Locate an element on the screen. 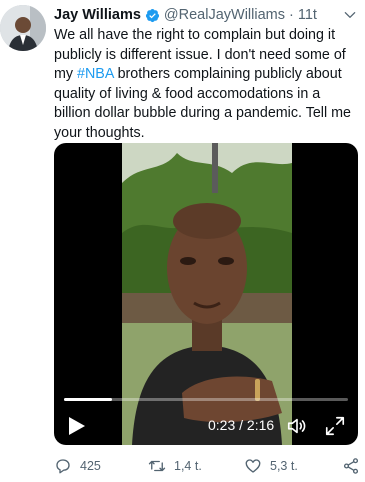 The image size is (365, 482). like-button: 5,3 t. is located at coordinates (271, 466).